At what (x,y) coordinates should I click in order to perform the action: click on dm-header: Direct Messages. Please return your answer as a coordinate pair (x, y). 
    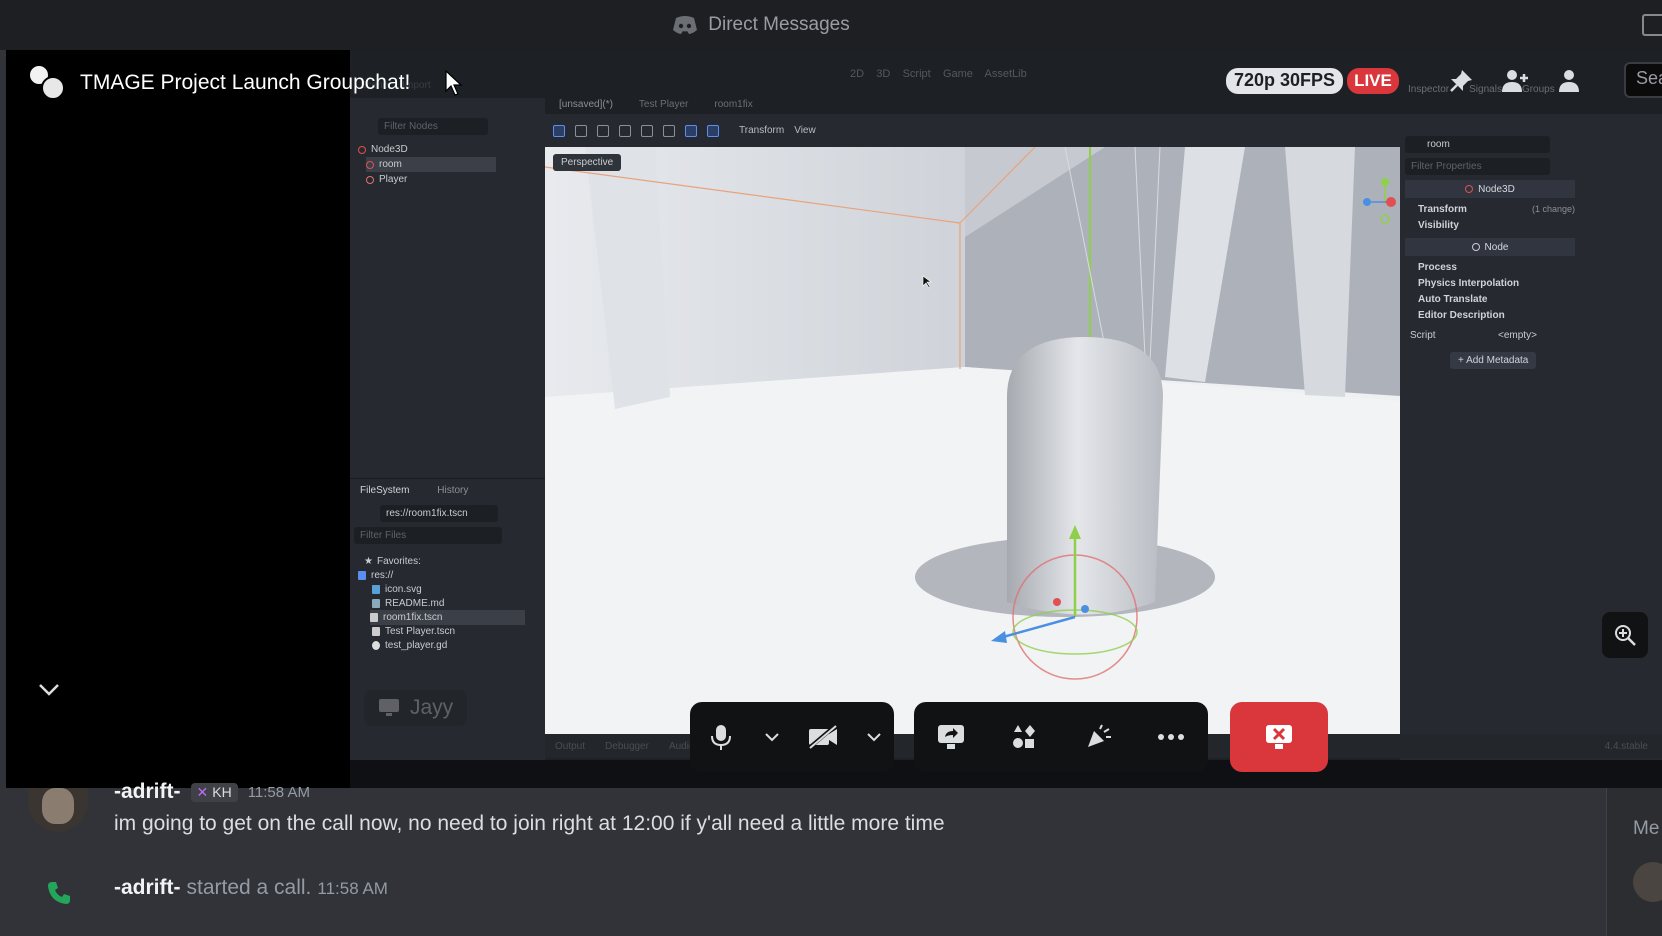
    Looking at the image, I should click on (761, 25).